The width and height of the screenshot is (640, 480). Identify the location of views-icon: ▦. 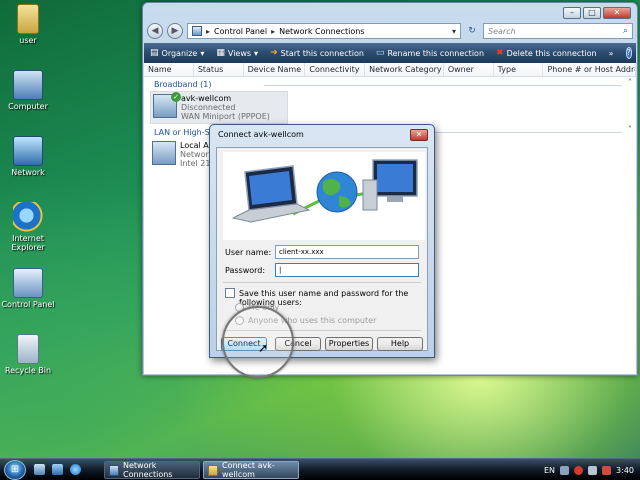
(220, 53).